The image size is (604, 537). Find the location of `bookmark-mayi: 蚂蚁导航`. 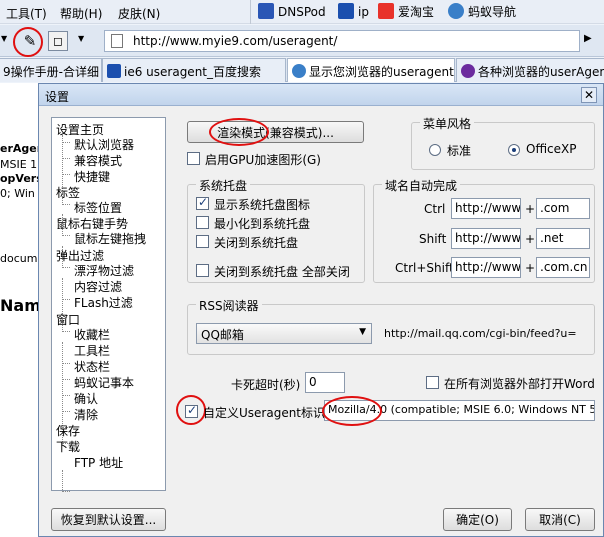

bookmark-mayi: 蚂蚁导航 is located at coordinates (482, 11).